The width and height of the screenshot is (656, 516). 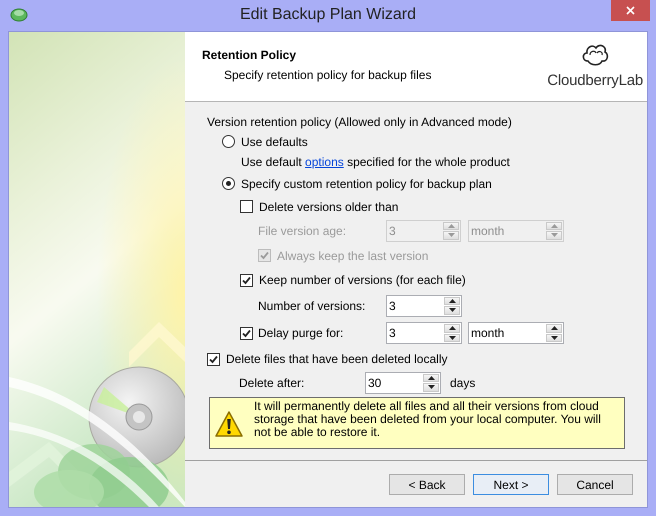 What do you see at coordinates (362, 280) in the screenshot?
I see `checkbox-label: Keep number of versions (for each file)` at bounding box center [362, 280].